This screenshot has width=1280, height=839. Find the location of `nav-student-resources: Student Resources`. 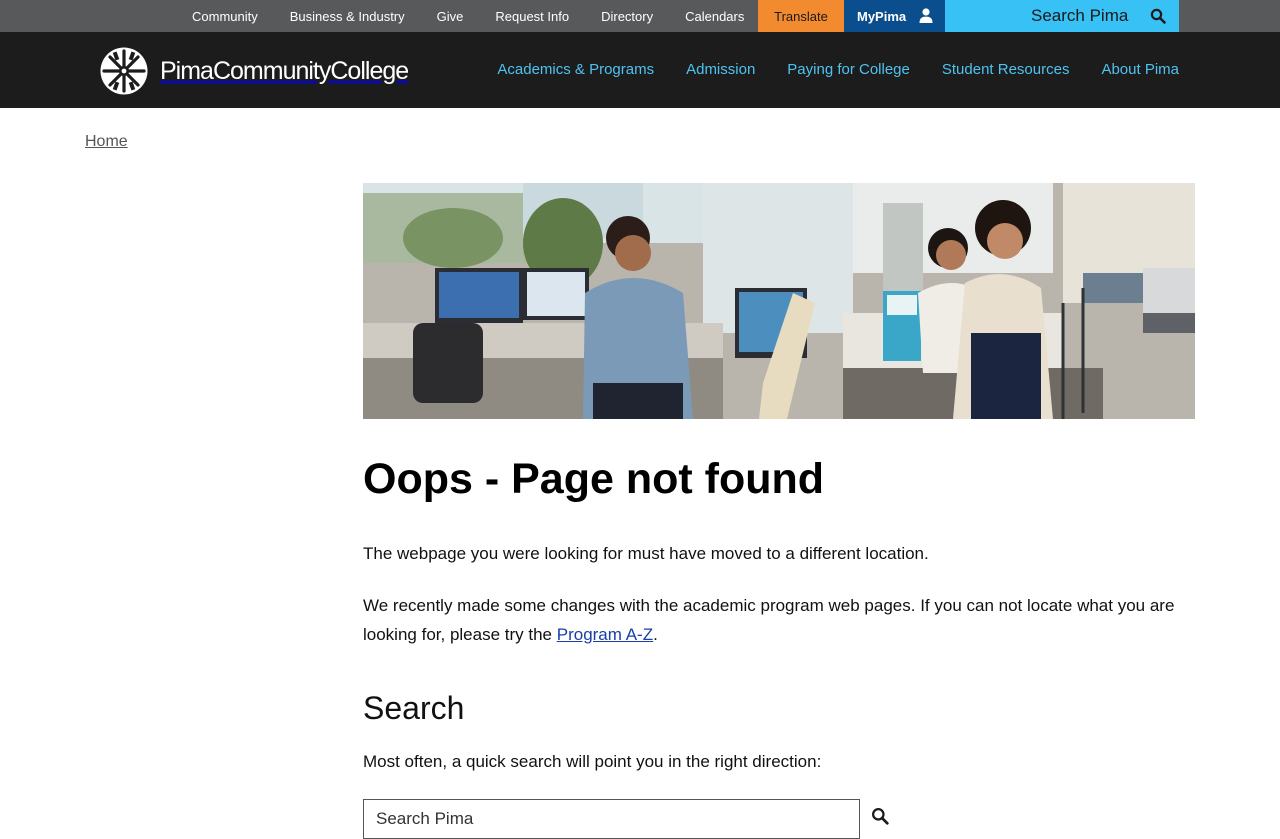

nav-student-resources: Student Resources is located at coordinates (1006, 70).